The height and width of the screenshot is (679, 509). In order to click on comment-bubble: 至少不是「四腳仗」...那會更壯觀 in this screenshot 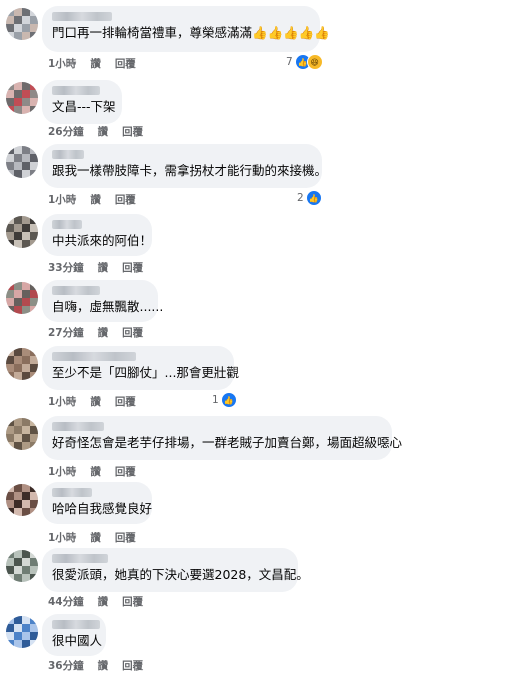, I will do `click(140, 368)`.